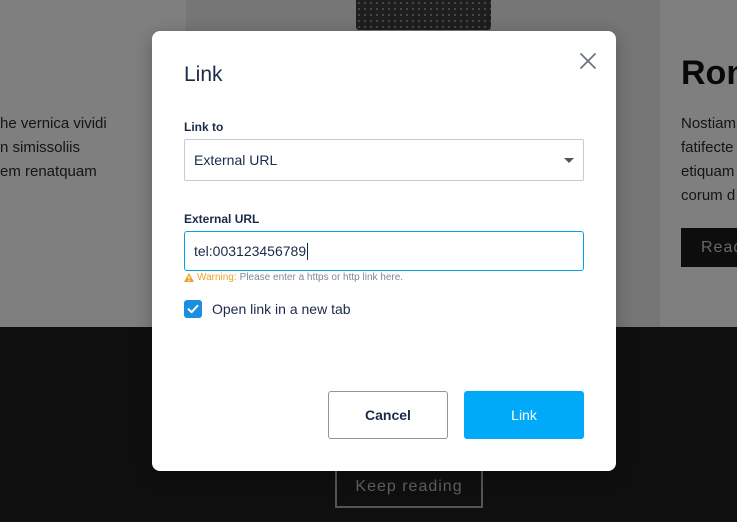 The width and height of the screenshot is (737, 522). I want to click on external-url-input: tel:003123456789, so click(384, 251).